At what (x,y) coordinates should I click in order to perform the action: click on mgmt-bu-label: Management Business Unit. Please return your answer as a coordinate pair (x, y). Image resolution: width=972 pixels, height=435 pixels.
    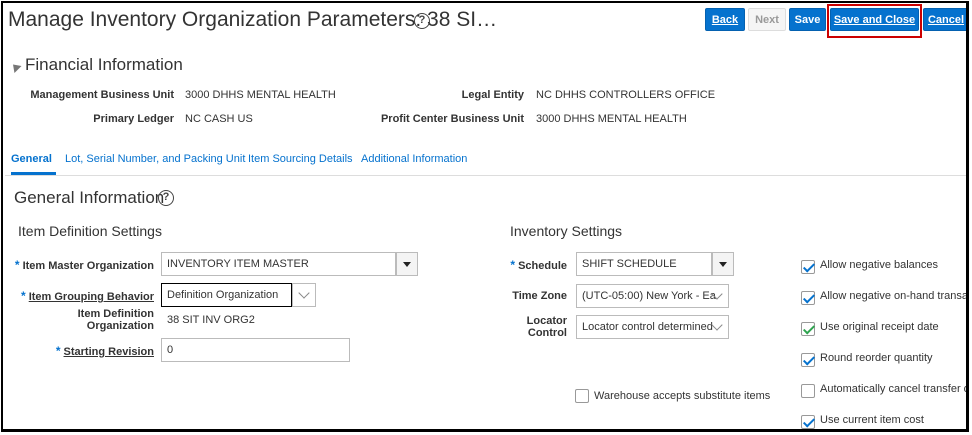
    Looking at the image, I should click on (102, 95).